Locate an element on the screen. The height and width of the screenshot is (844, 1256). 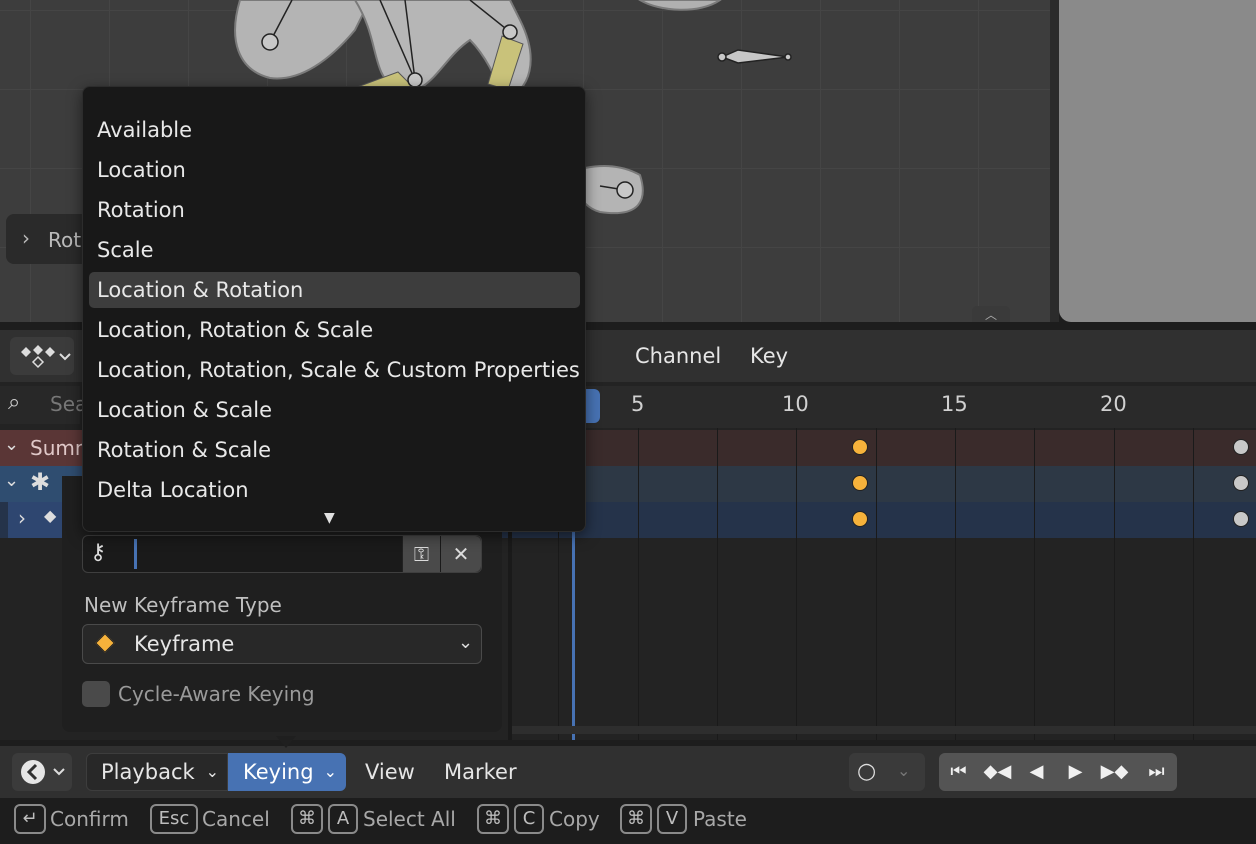
cycle-aware-checkbox is located at coordinates (96, 694).